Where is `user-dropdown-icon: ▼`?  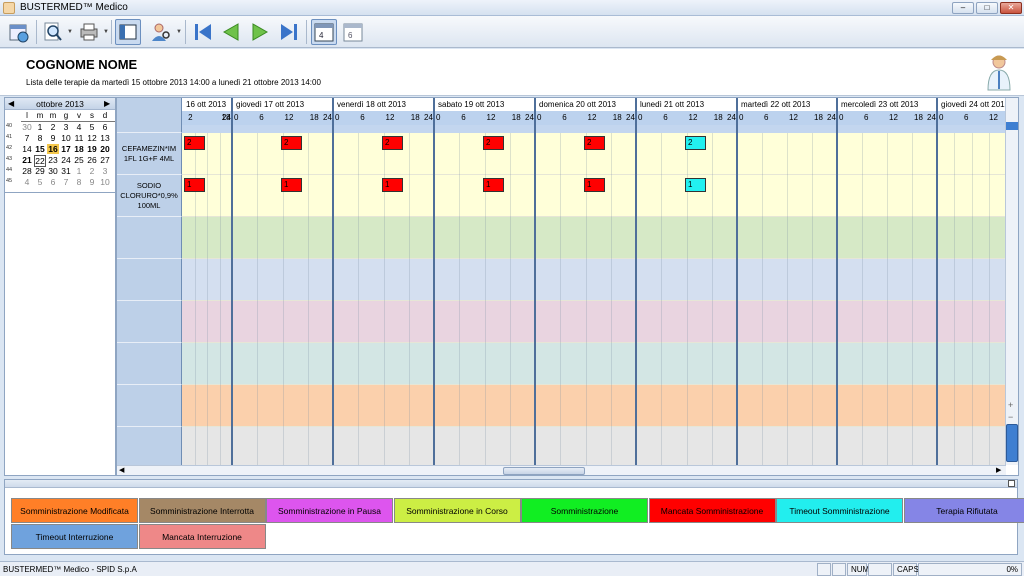
user-dropdown-icon: ▼ is located at coordinates (179, 32).